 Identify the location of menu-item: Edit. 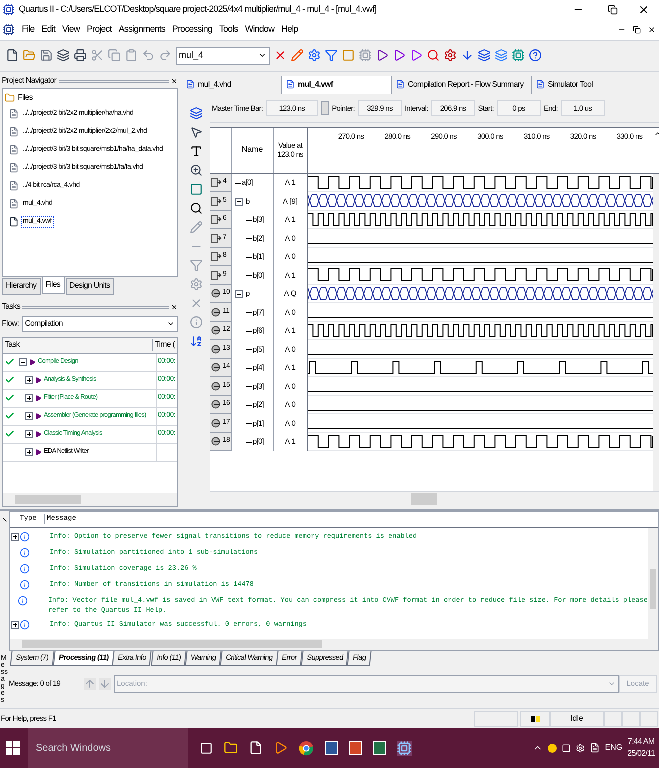
(49, 30).